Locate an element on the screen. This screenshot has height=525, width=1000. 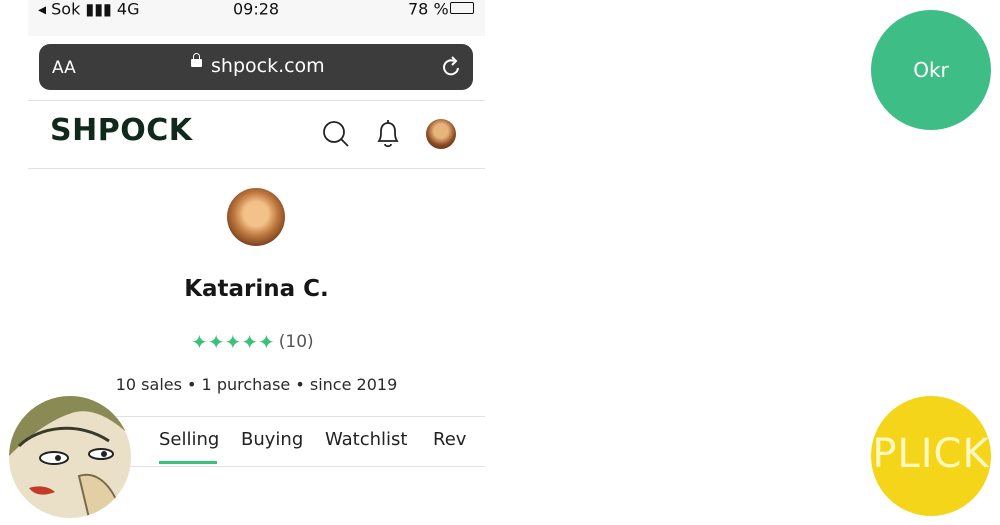
okr-label: Okr is located at coordinates (931, 70).